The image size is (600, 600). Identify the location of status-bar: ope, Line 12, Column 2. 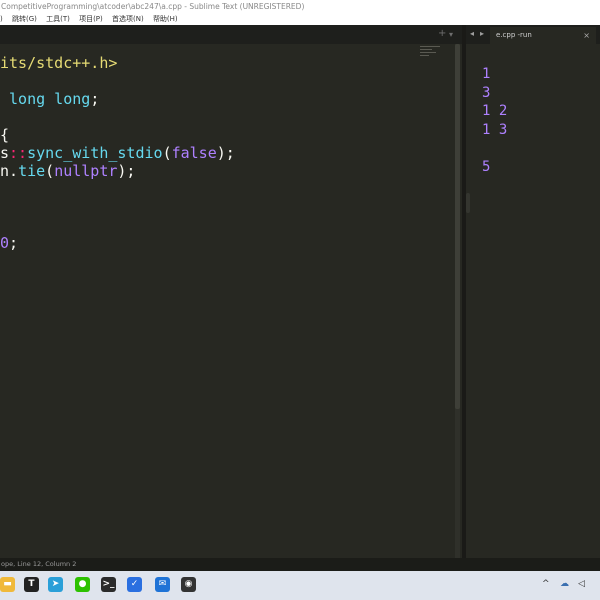
(300, 564).